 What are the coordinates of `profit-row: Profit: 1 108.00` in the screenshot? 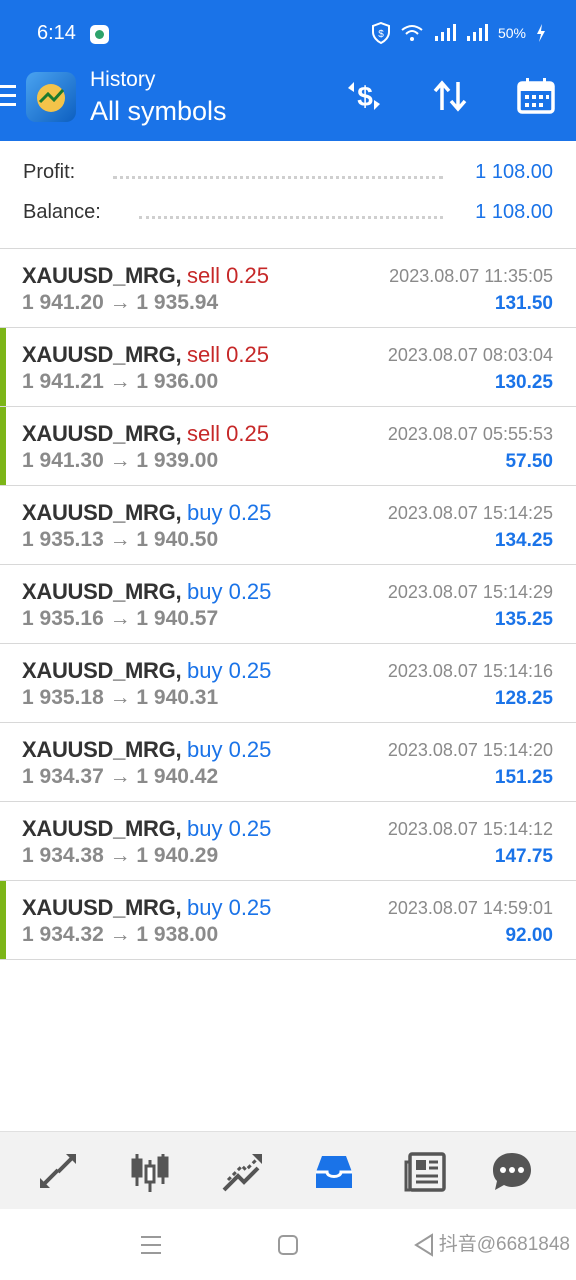 It's located at (288, 176).